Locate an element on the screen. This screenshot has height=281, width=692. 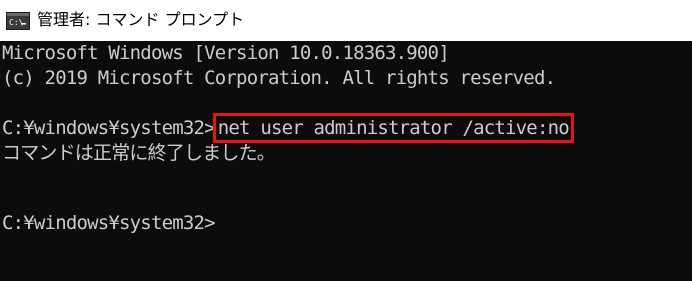
window-title: 管理者: コマンド プロンプト is located at coordinates (141, 19).